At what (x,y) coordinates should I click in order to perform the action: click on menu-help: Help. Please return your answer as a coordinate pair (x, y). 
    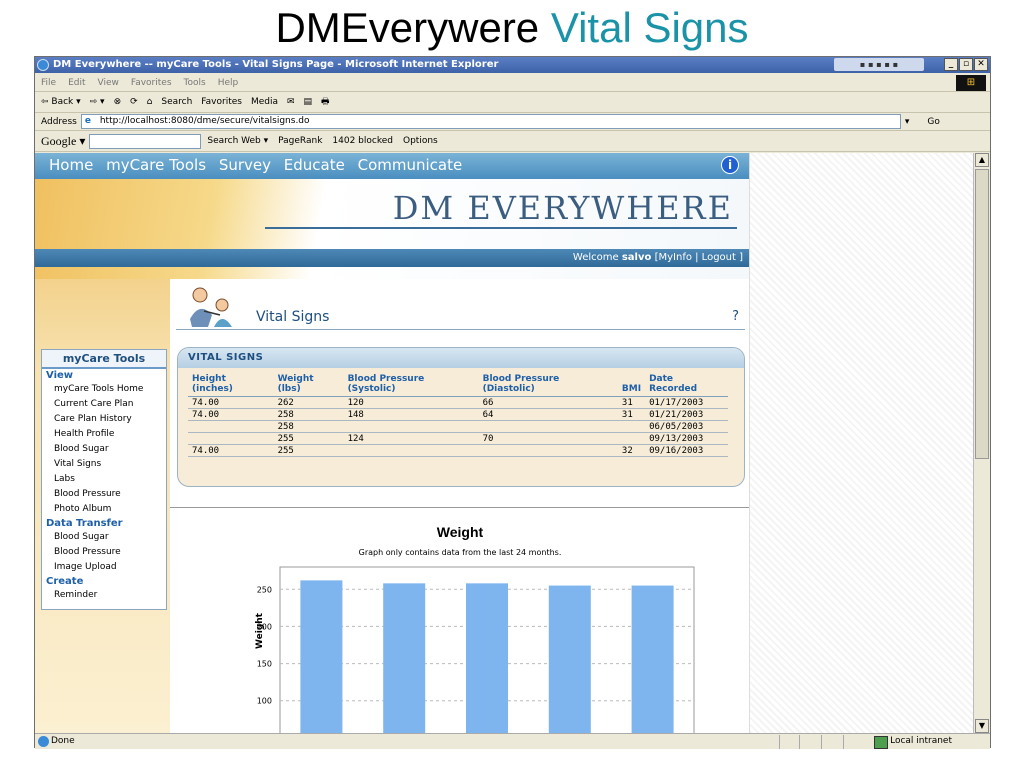
    Looking at the image, I should click on (228, 83).